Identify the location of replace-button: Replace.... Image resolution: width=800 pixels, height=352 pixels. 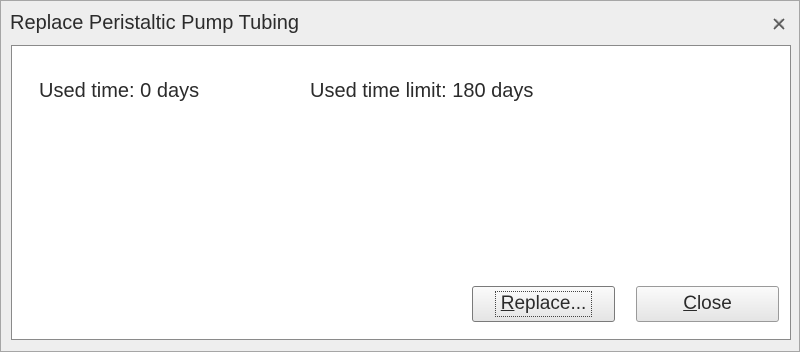
(543, 304).